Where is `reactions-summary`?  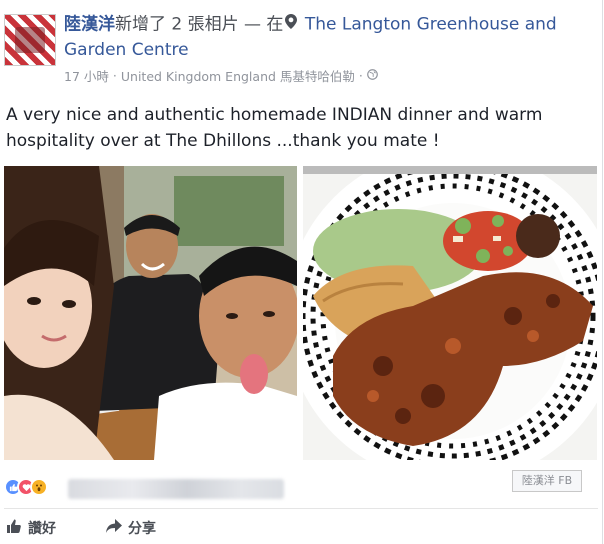 reactions-summary is located at coordinates (26, 487).